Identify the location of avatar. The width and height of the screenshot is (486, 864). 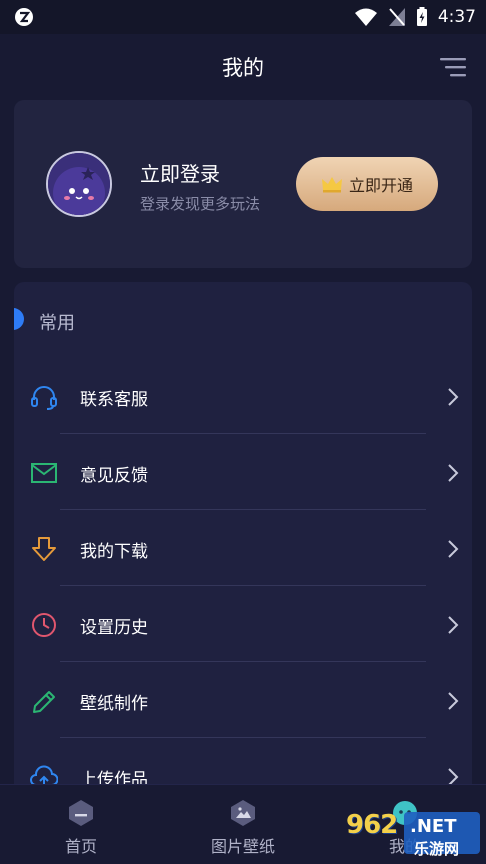
(79, 184).